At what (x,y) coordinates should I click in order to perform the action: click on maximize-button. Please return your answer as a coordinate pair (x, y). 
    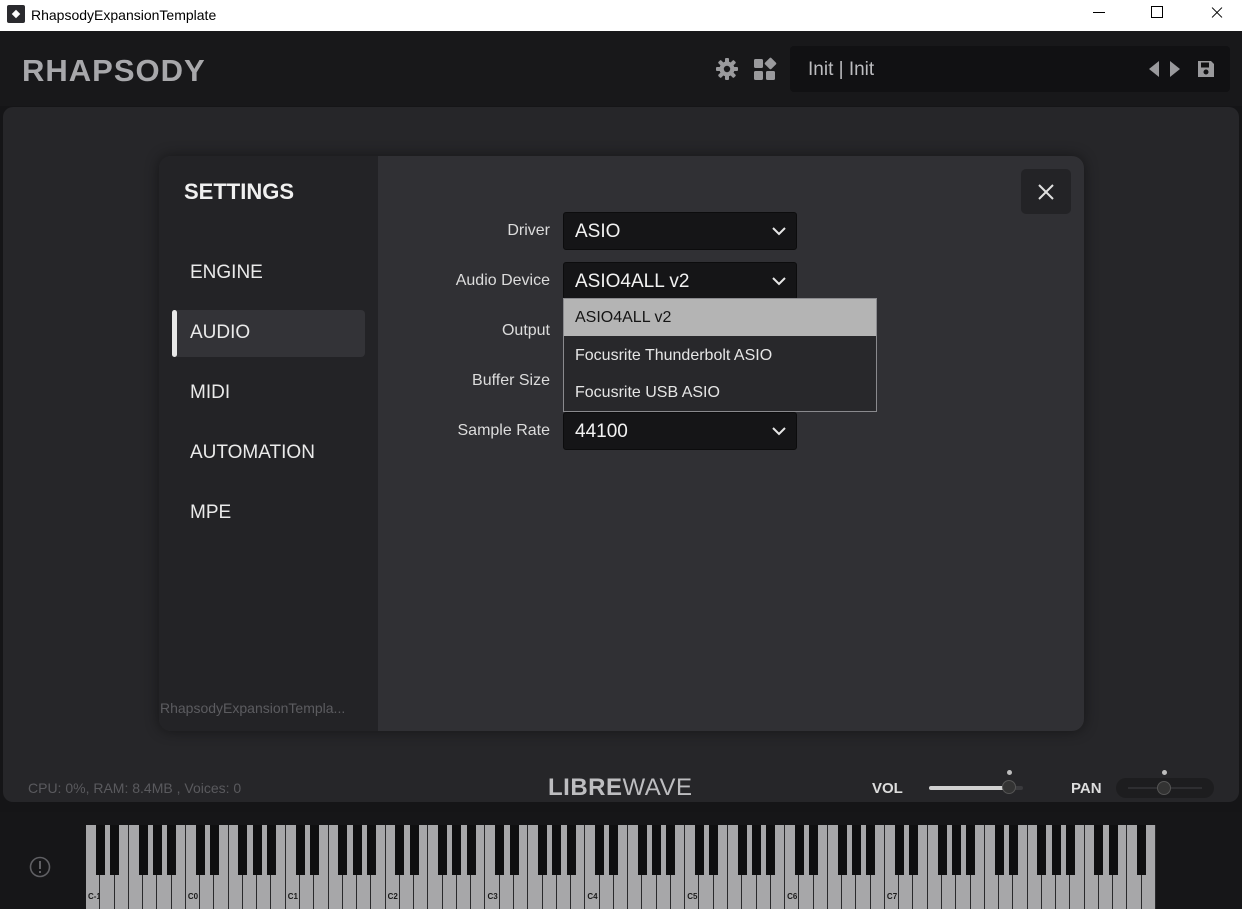
    Looking at the image, I should click on (1157, 15).